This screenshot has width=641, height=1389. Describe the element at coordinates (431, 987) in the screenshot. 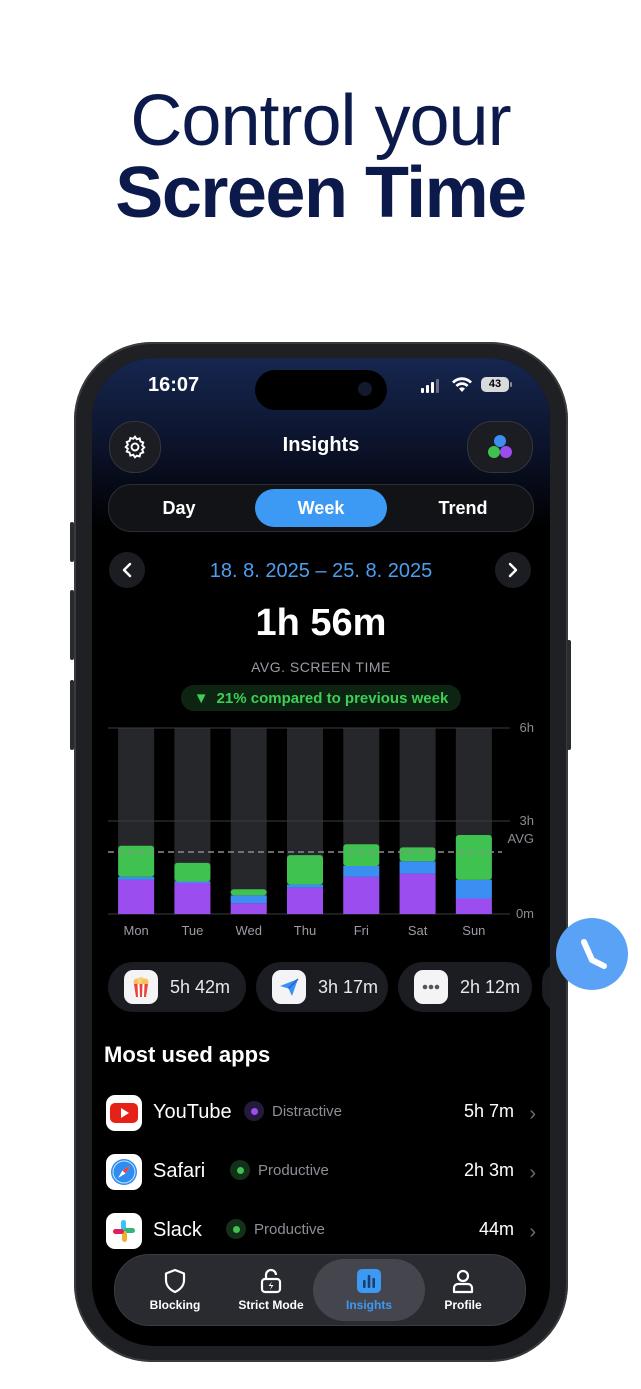

I see `more-dots-icon` at that location.